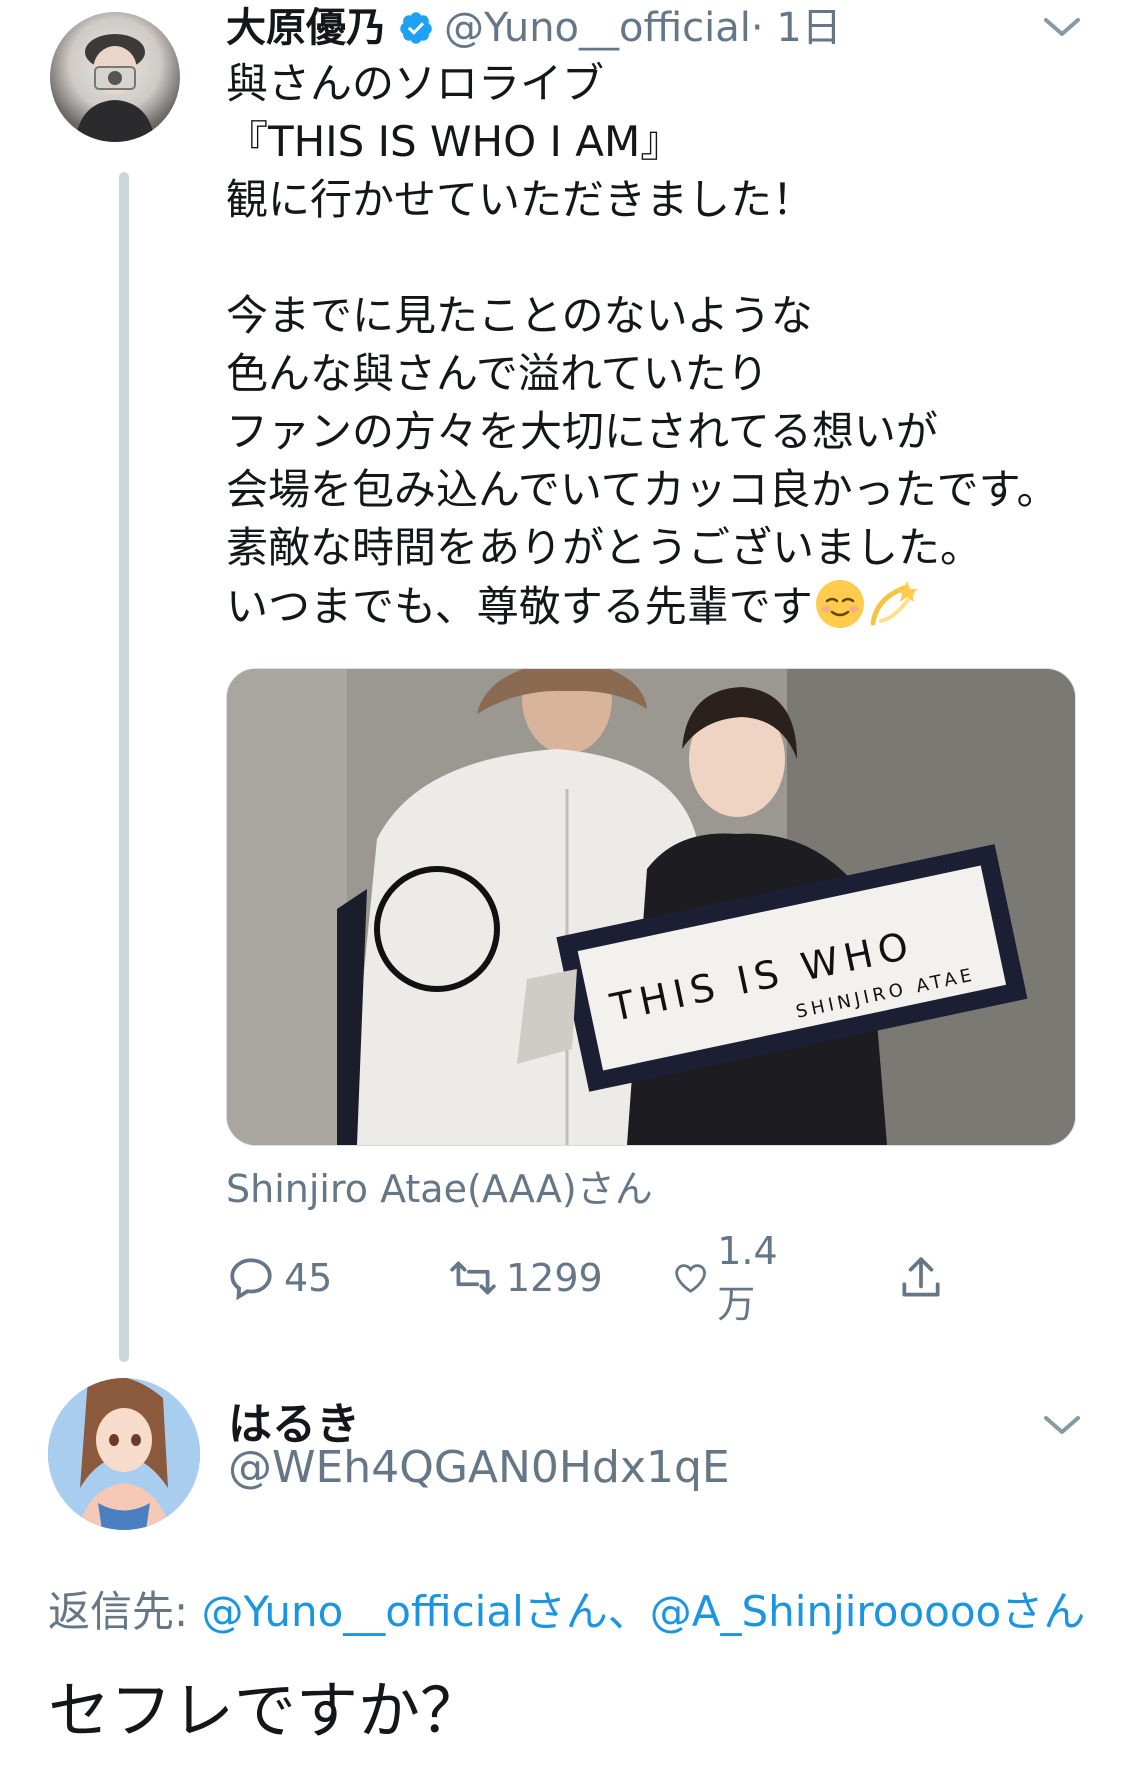 Image resolution: width=1125 pixels, height=1778 pixels. I want to click on reply-author-avatar, so click(124, 1454).